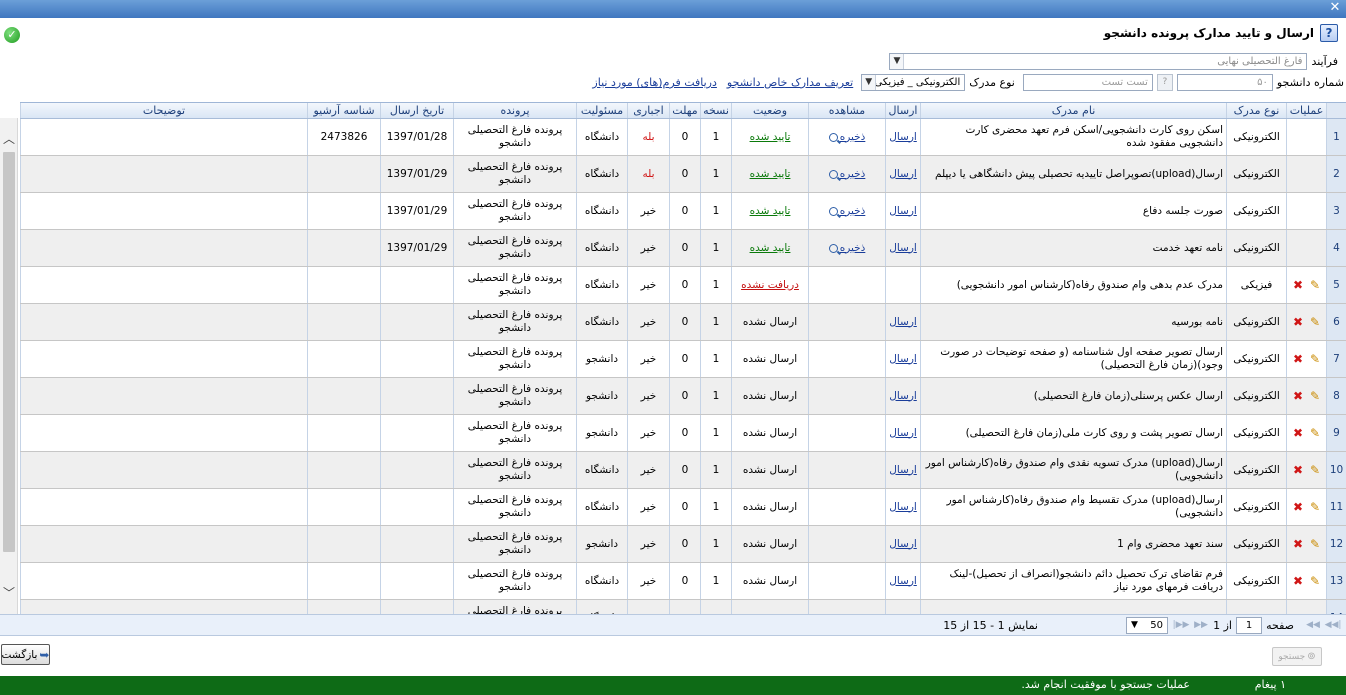  I want to click on chevron-up-icon: ︿, so click(9, 139).